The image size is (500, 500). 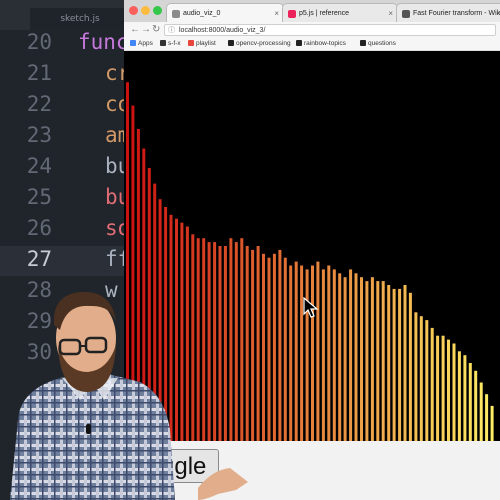 What do you see at coordinates (39, 321) in the screenshot?
I see `line-number: 29` at bounding box center [39, 321].